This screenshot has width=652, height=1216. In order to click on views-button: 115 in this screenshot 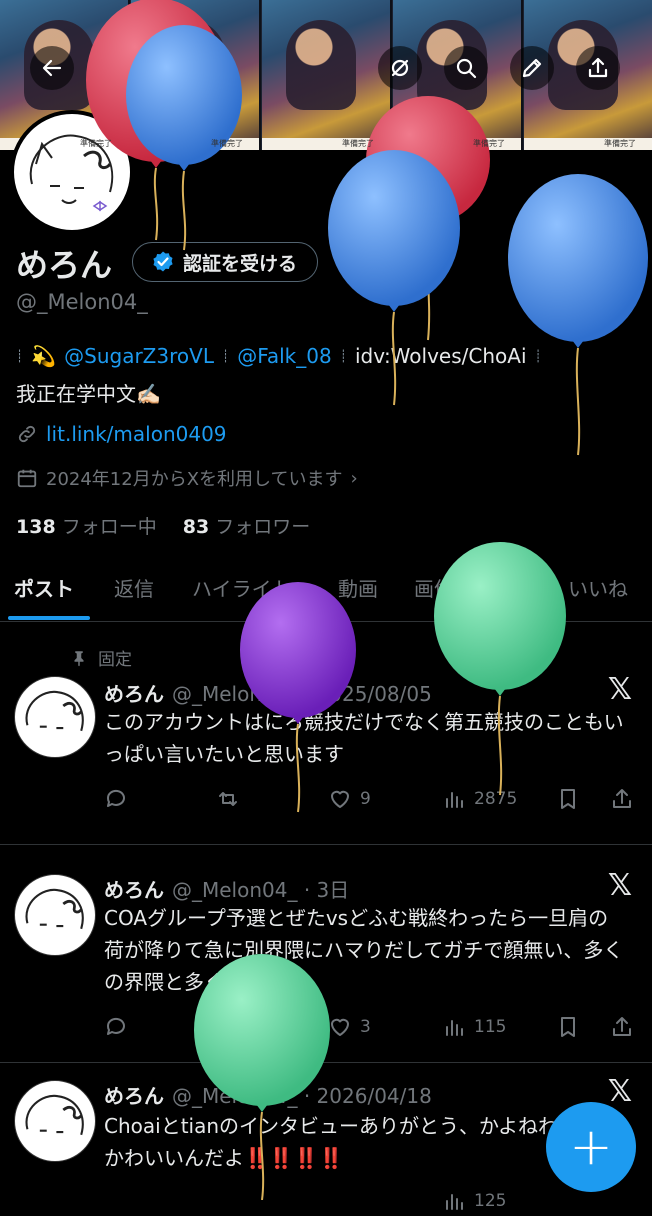, I will do `click(474, 1027)`.